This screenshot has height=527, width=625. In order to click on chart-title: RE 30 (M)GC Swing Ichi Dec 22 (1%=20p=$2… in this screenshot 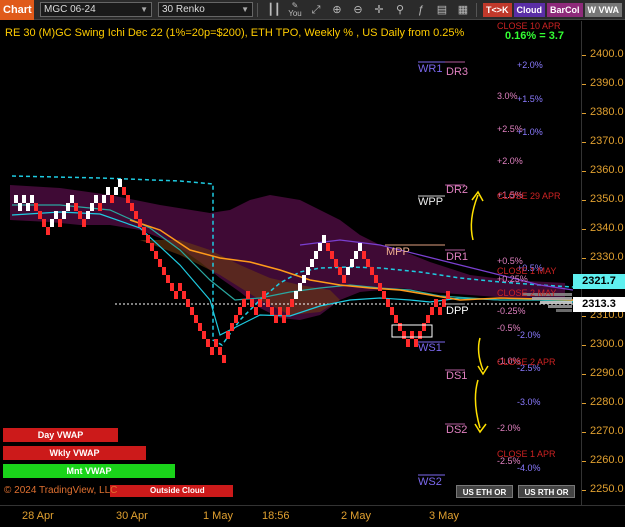, I will do `click(235, 33)`.